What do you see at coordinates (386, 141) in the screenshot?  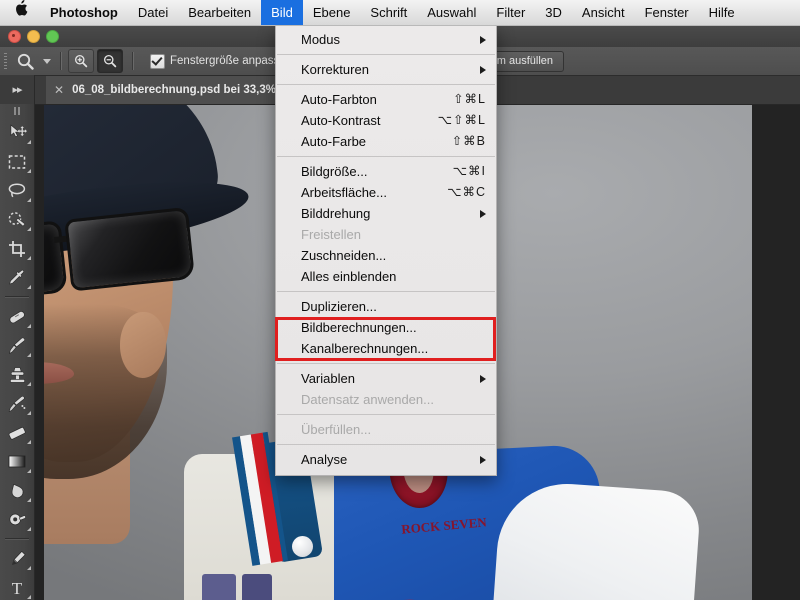 I see `menu-item-auto-farbe: Auto-Farbe ⇧⌘B` at bounding box center [386, 141].